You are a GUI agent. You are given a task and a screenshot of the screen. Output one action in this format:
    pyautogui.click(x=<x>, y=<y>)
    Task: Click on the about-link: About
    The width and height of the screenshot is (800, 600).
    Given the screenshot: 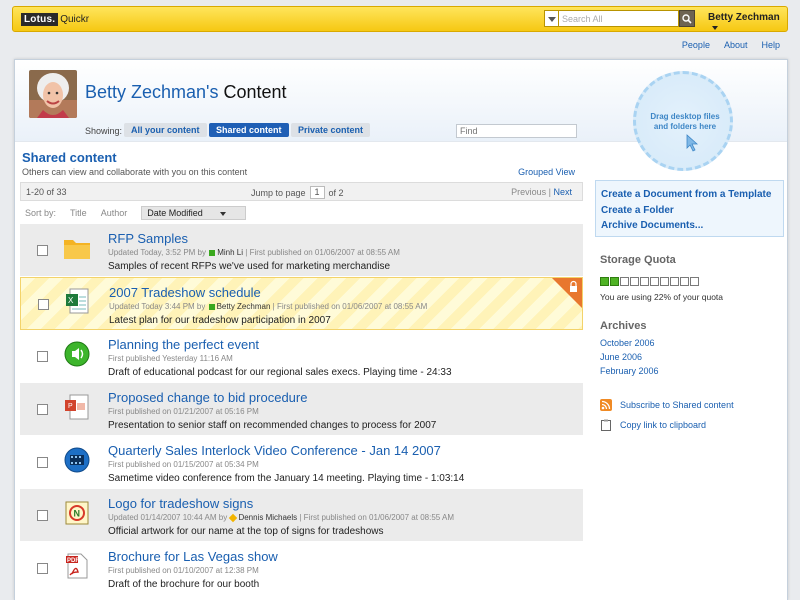 What is the action you would take?
    pyautogui.click(x=736, y=45)
    